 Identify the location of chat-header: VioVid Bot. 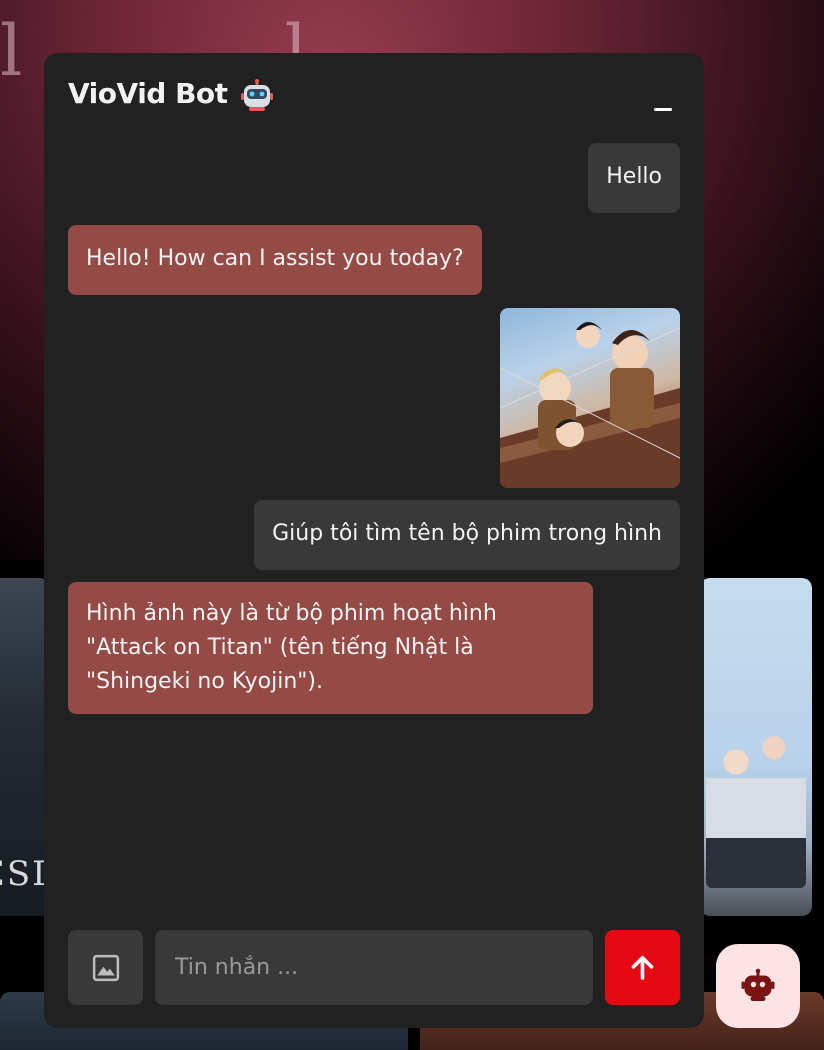
(374, 97).